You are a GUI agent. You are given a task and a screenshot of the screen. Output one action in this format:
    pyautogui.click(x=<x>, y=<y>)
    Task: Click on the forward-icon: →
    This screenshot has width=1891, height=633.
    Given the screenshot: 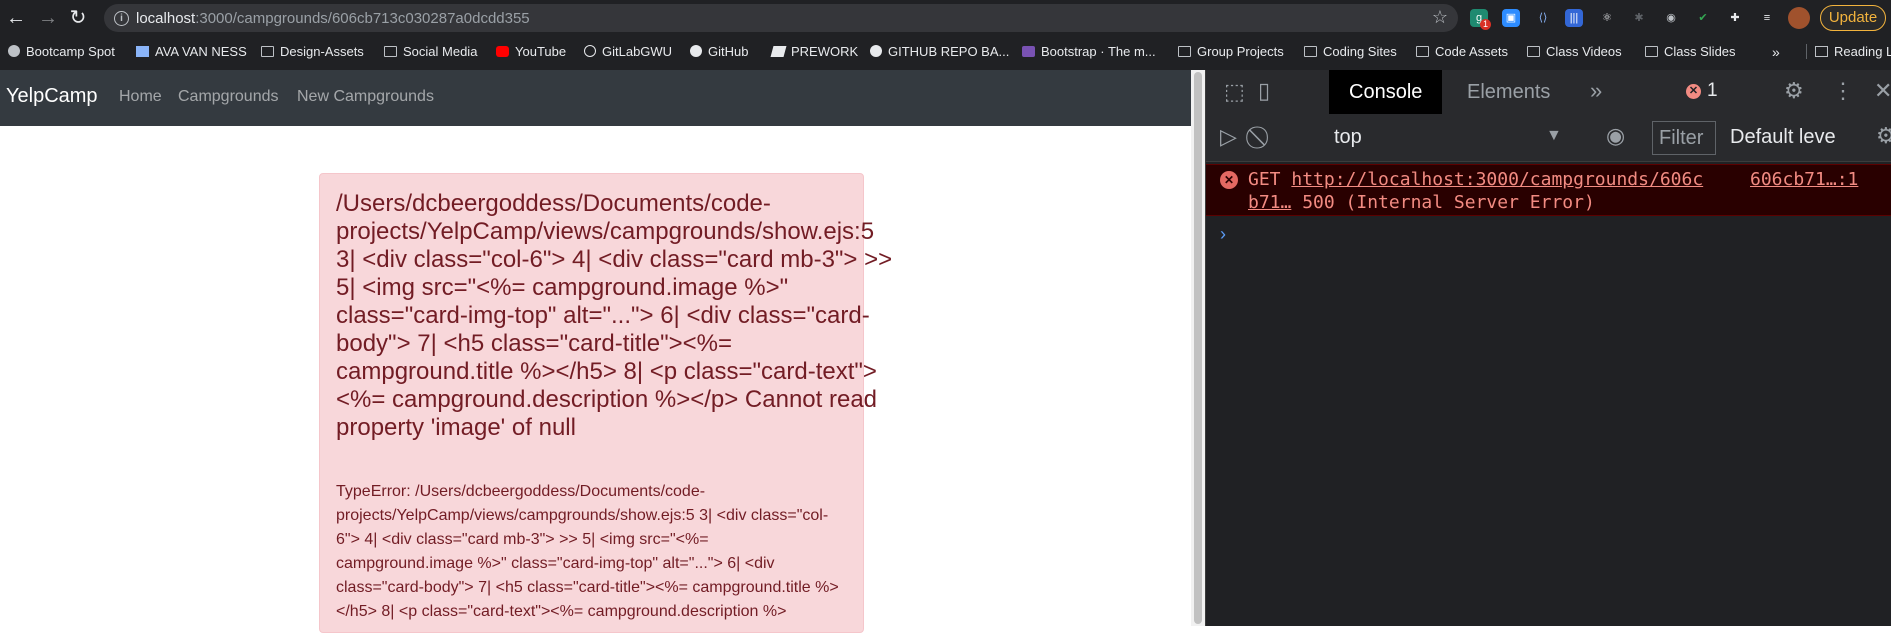 What is the action you would take?
    pyautogui.click(x=48, y=18)
    